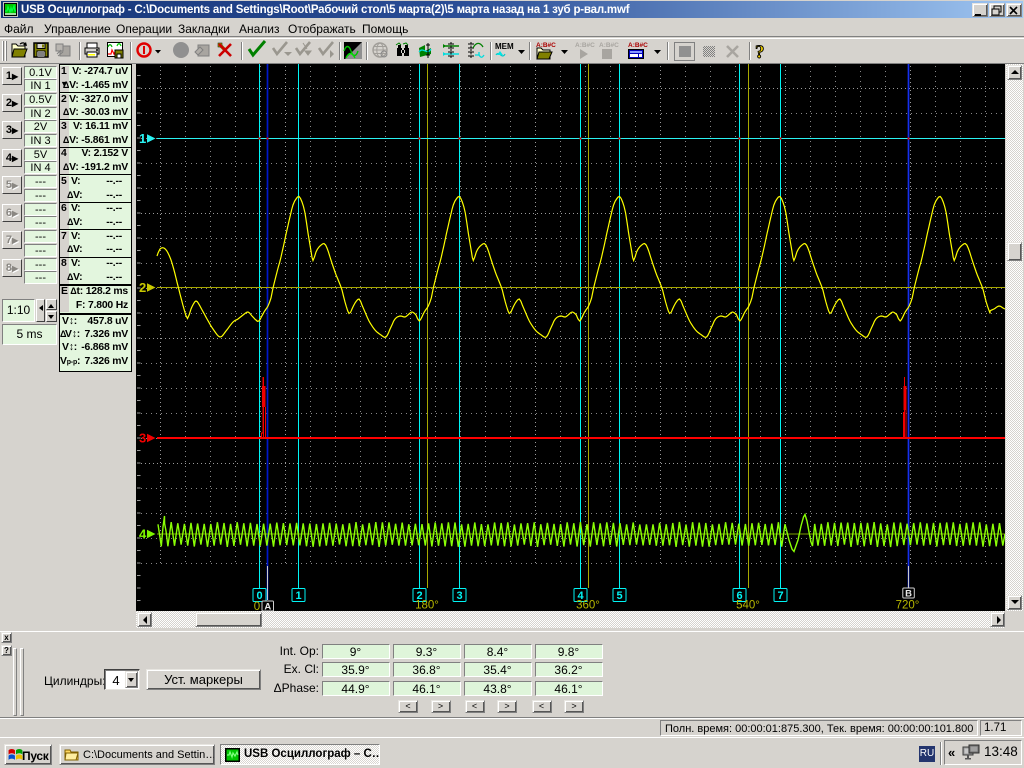  I want to click on svg-text: 2, so click(142, 287).